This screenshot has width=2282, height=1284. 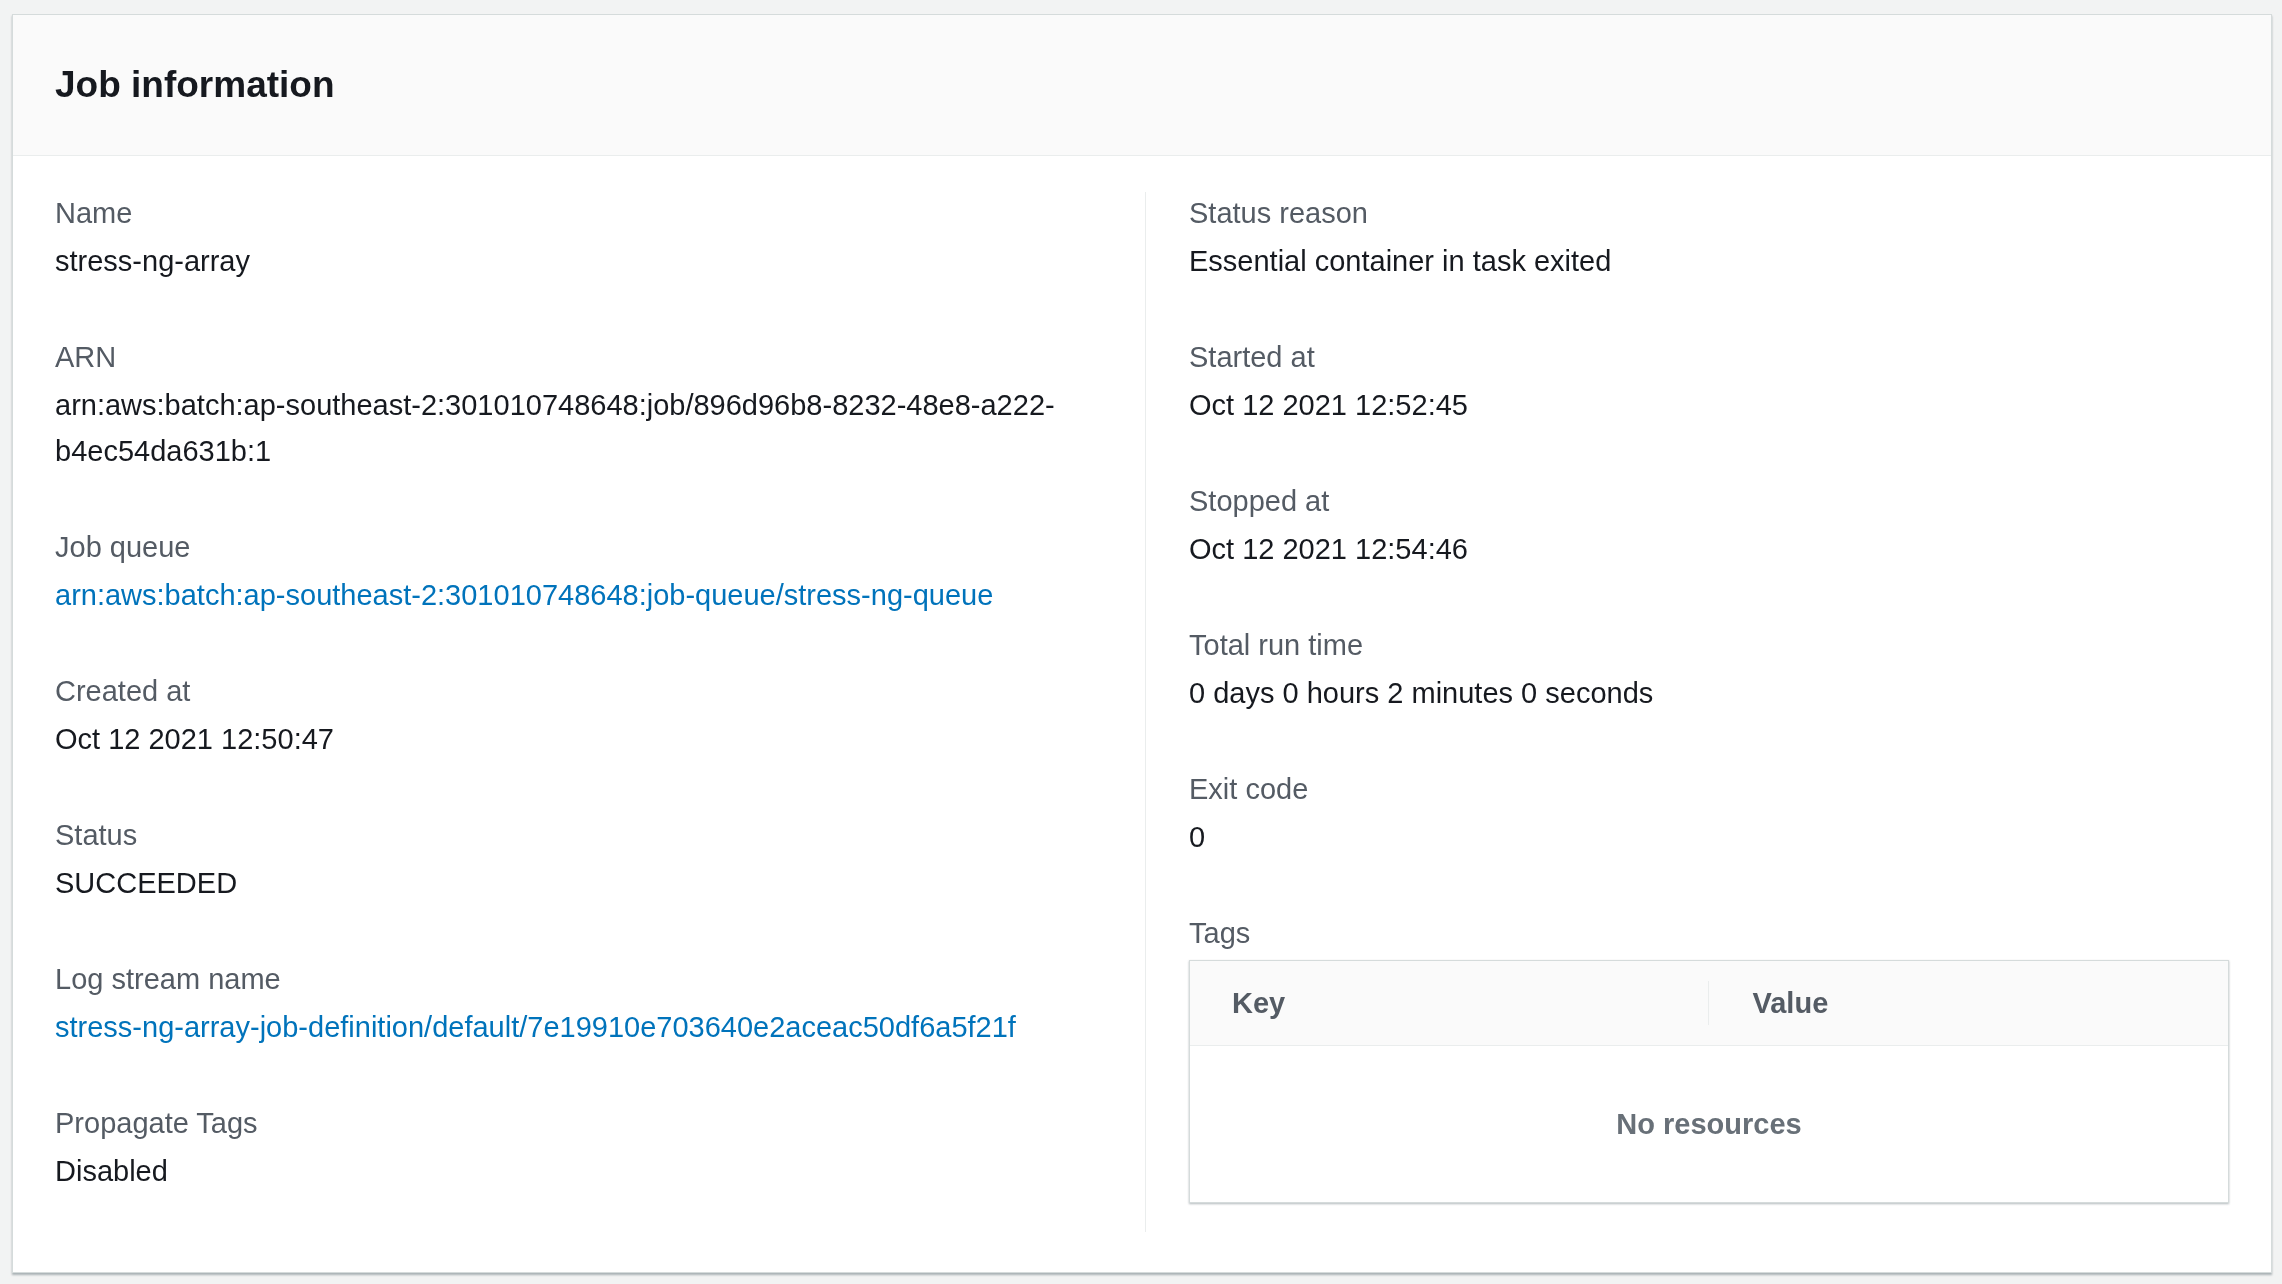 I want to click on field-value: arn:aws:batch:ap-southeast-2:301010748648:job/896d96b8-8232-48e8-a222-b4ec54da631b:1, so click(x=555, y=428).